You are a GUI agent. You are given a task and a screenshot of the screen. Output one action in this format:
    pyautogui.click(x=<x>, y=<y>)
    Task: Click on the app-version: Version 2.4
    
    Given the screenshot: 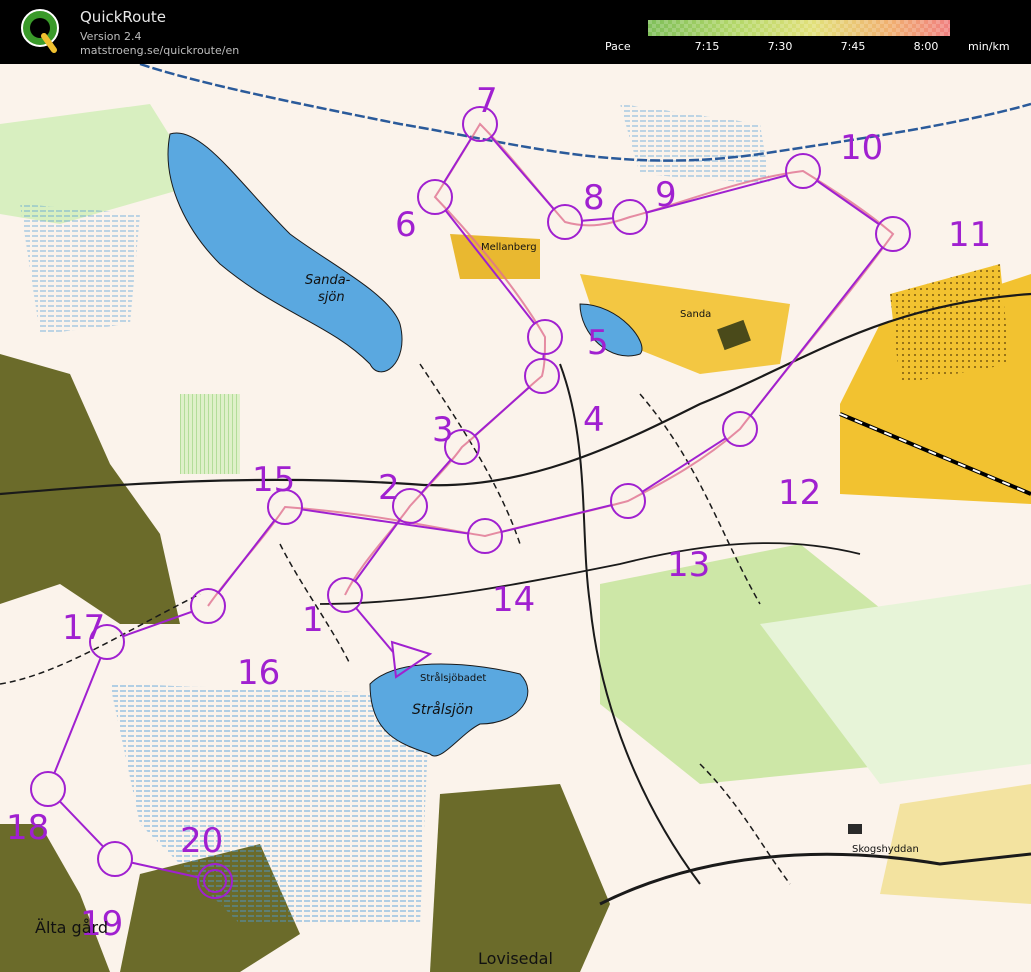 What is the action you would take?
    pyautogui.click(x=111, y=36)
    